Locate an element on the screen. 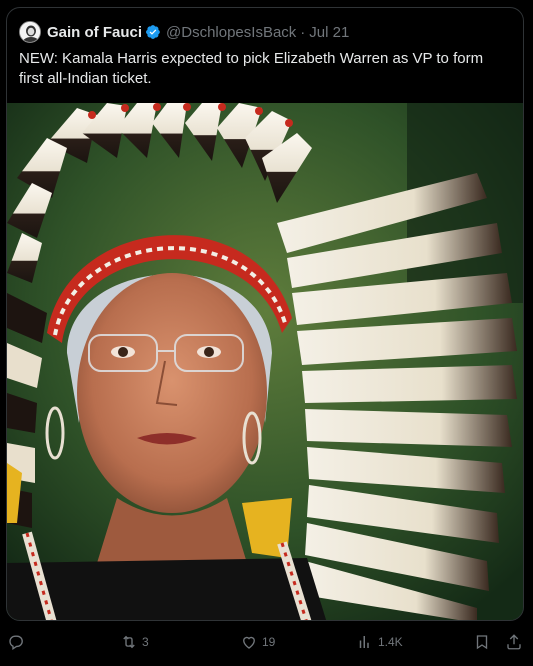 This screenshot has width=533, height=666. share-button is located at coordinates (514, 642).